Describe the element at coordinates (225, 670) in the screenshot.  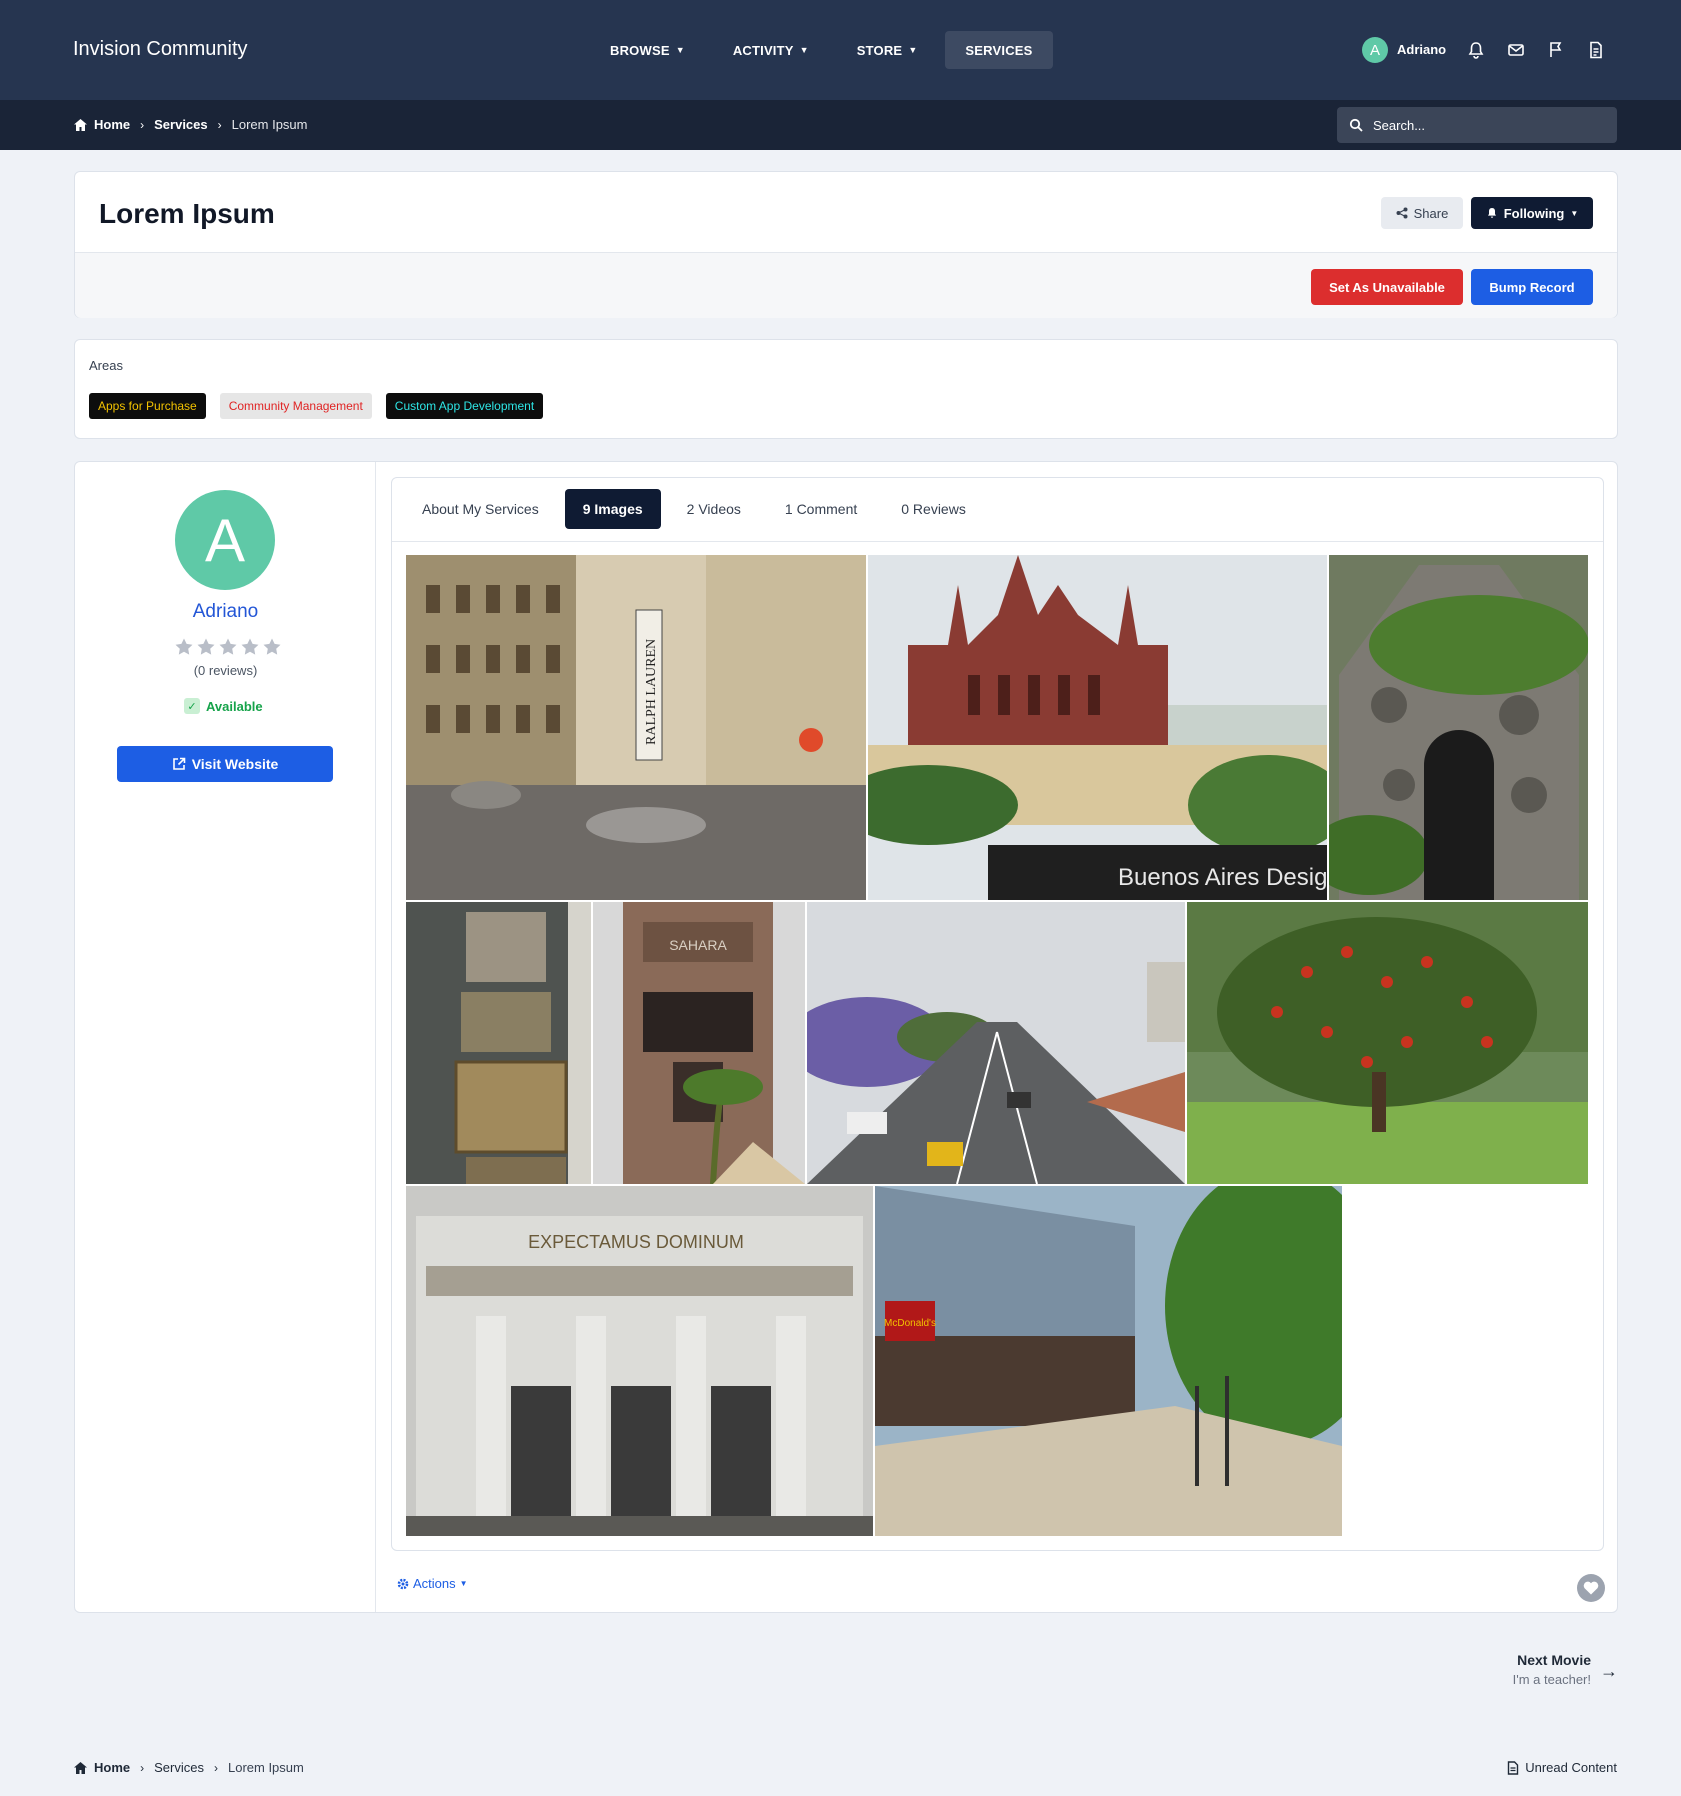
I see `review-count: (0 reviews)` at that location.